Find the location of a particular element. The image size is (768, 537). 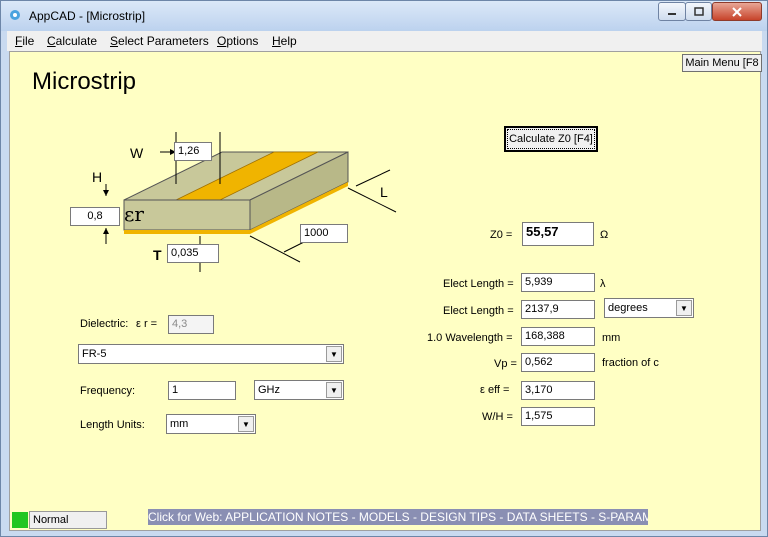

maximize-button is located at coordinates (698, 11).